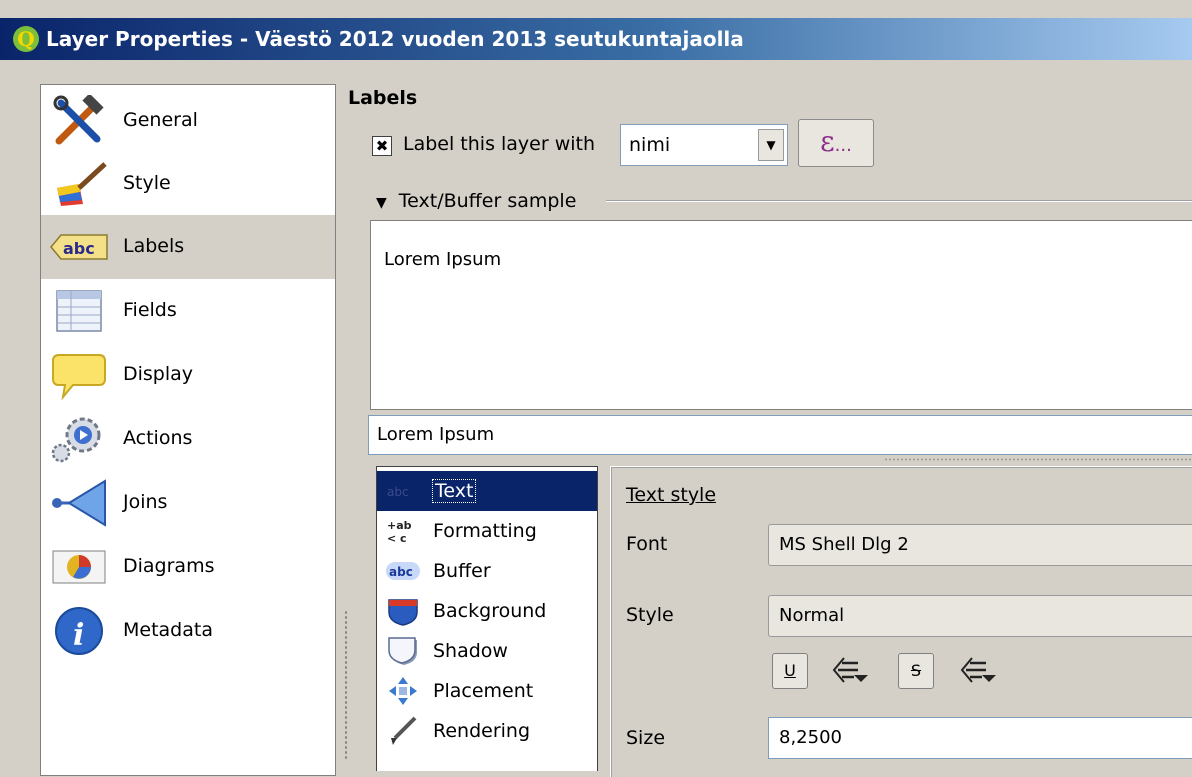 The height and width of the screenshot is (777, 1192). I want to click on abc-text-icon: abc, so click(398, 492).